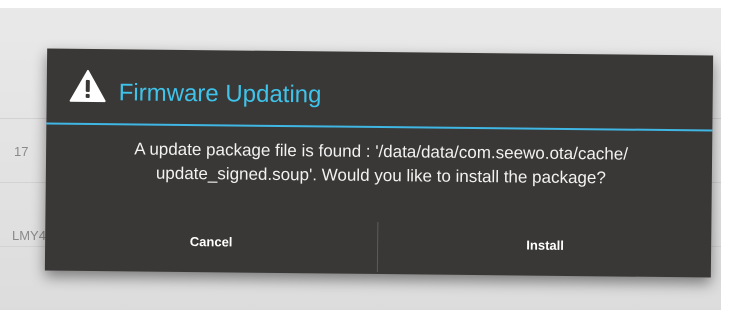 The height and width of the screenshot is (320, 735). What do you see at coordinates (545, 244) in the screenshot?
I see `install-button: Install` at bounding box center [545, 244].